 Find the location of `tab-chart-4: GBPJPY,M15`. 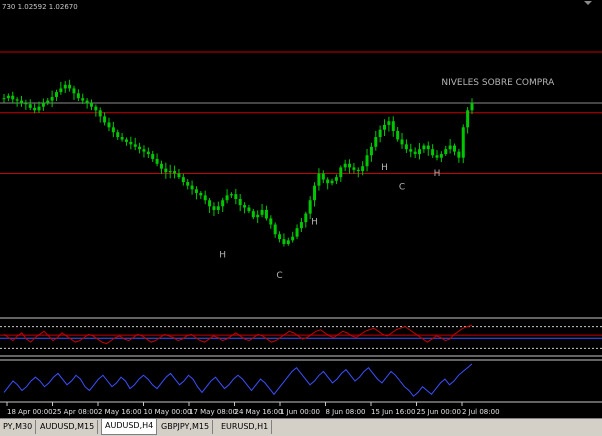

tab-chart-4: GBPJPY,M15 is located at coordinates (186, 427).